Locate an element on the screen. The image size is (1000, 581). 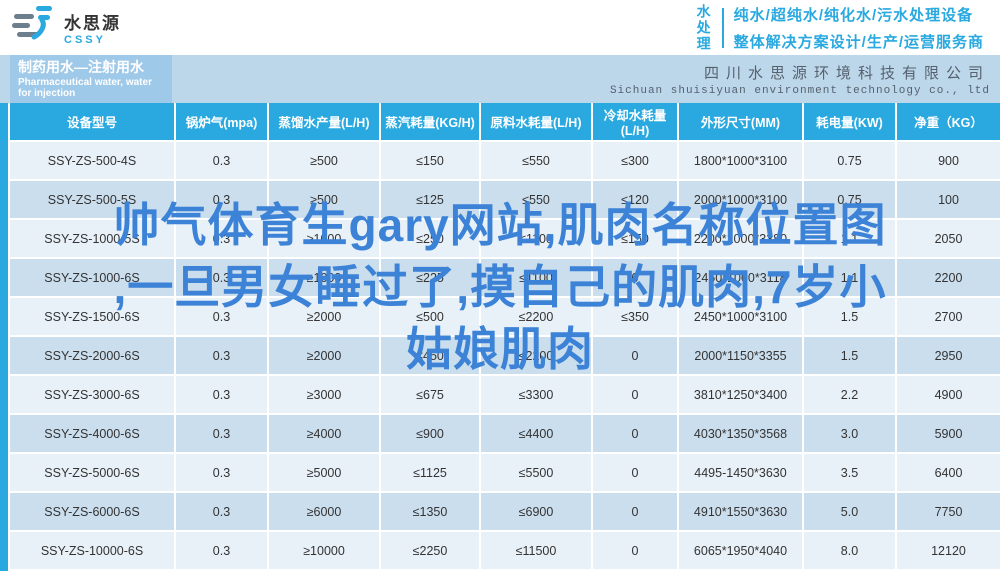
table-cell: SSY-ZS-5000-6S is located at coordinates (93, 473).